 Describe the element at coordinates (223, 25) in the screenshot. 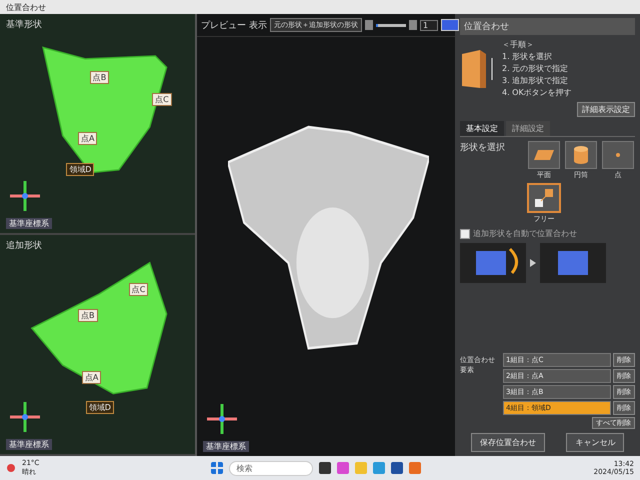

I see `preview-title: プレビュー` at that location.